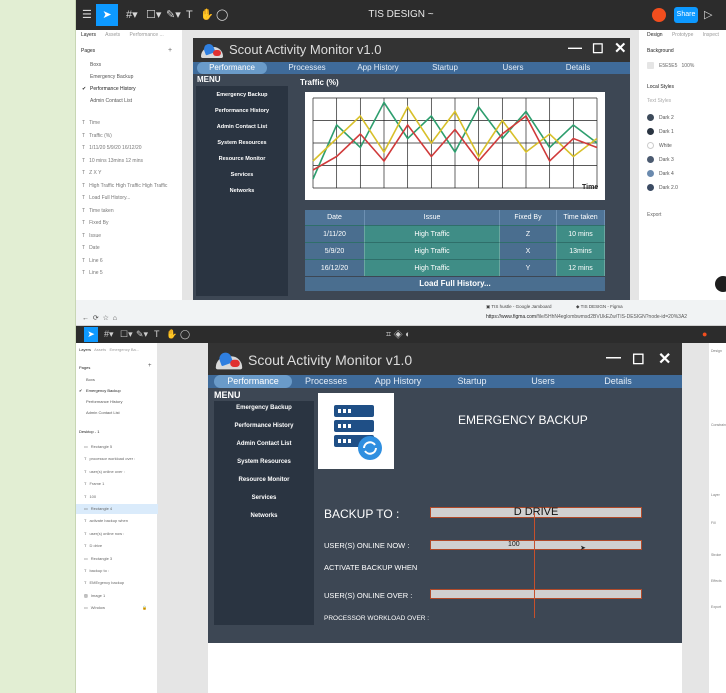  What do you see at coordinates (95, 223) in the screenshot?
I see `layer-item: T Fixed By` at bounding box center [95, 223].